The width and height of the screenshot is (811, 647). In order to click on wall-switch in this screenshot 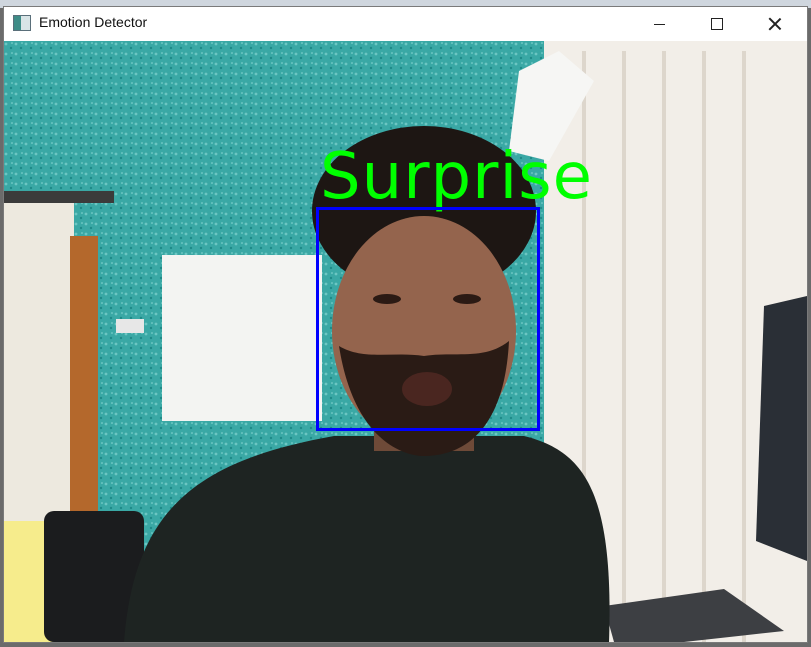, I will do `click(130, 326)`.